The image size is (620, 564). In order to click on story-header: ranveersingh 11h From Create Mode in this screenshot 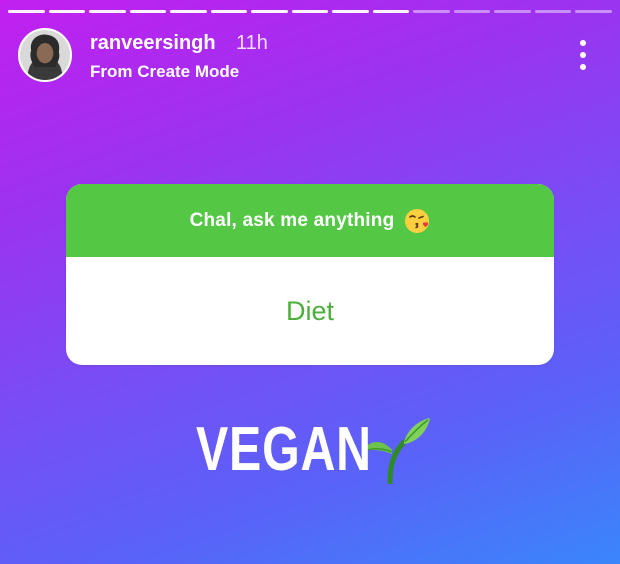, I will do `click(310, 56)`.